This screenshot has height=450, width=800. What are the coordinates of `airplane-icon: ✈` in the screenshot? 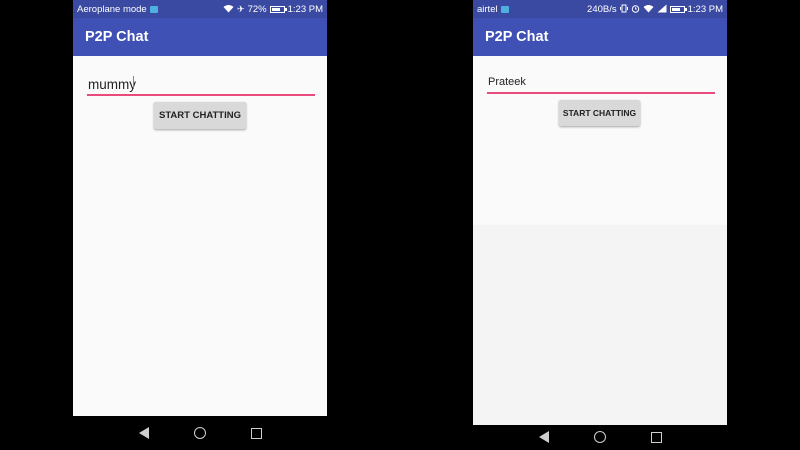 It's located at (241, 9).